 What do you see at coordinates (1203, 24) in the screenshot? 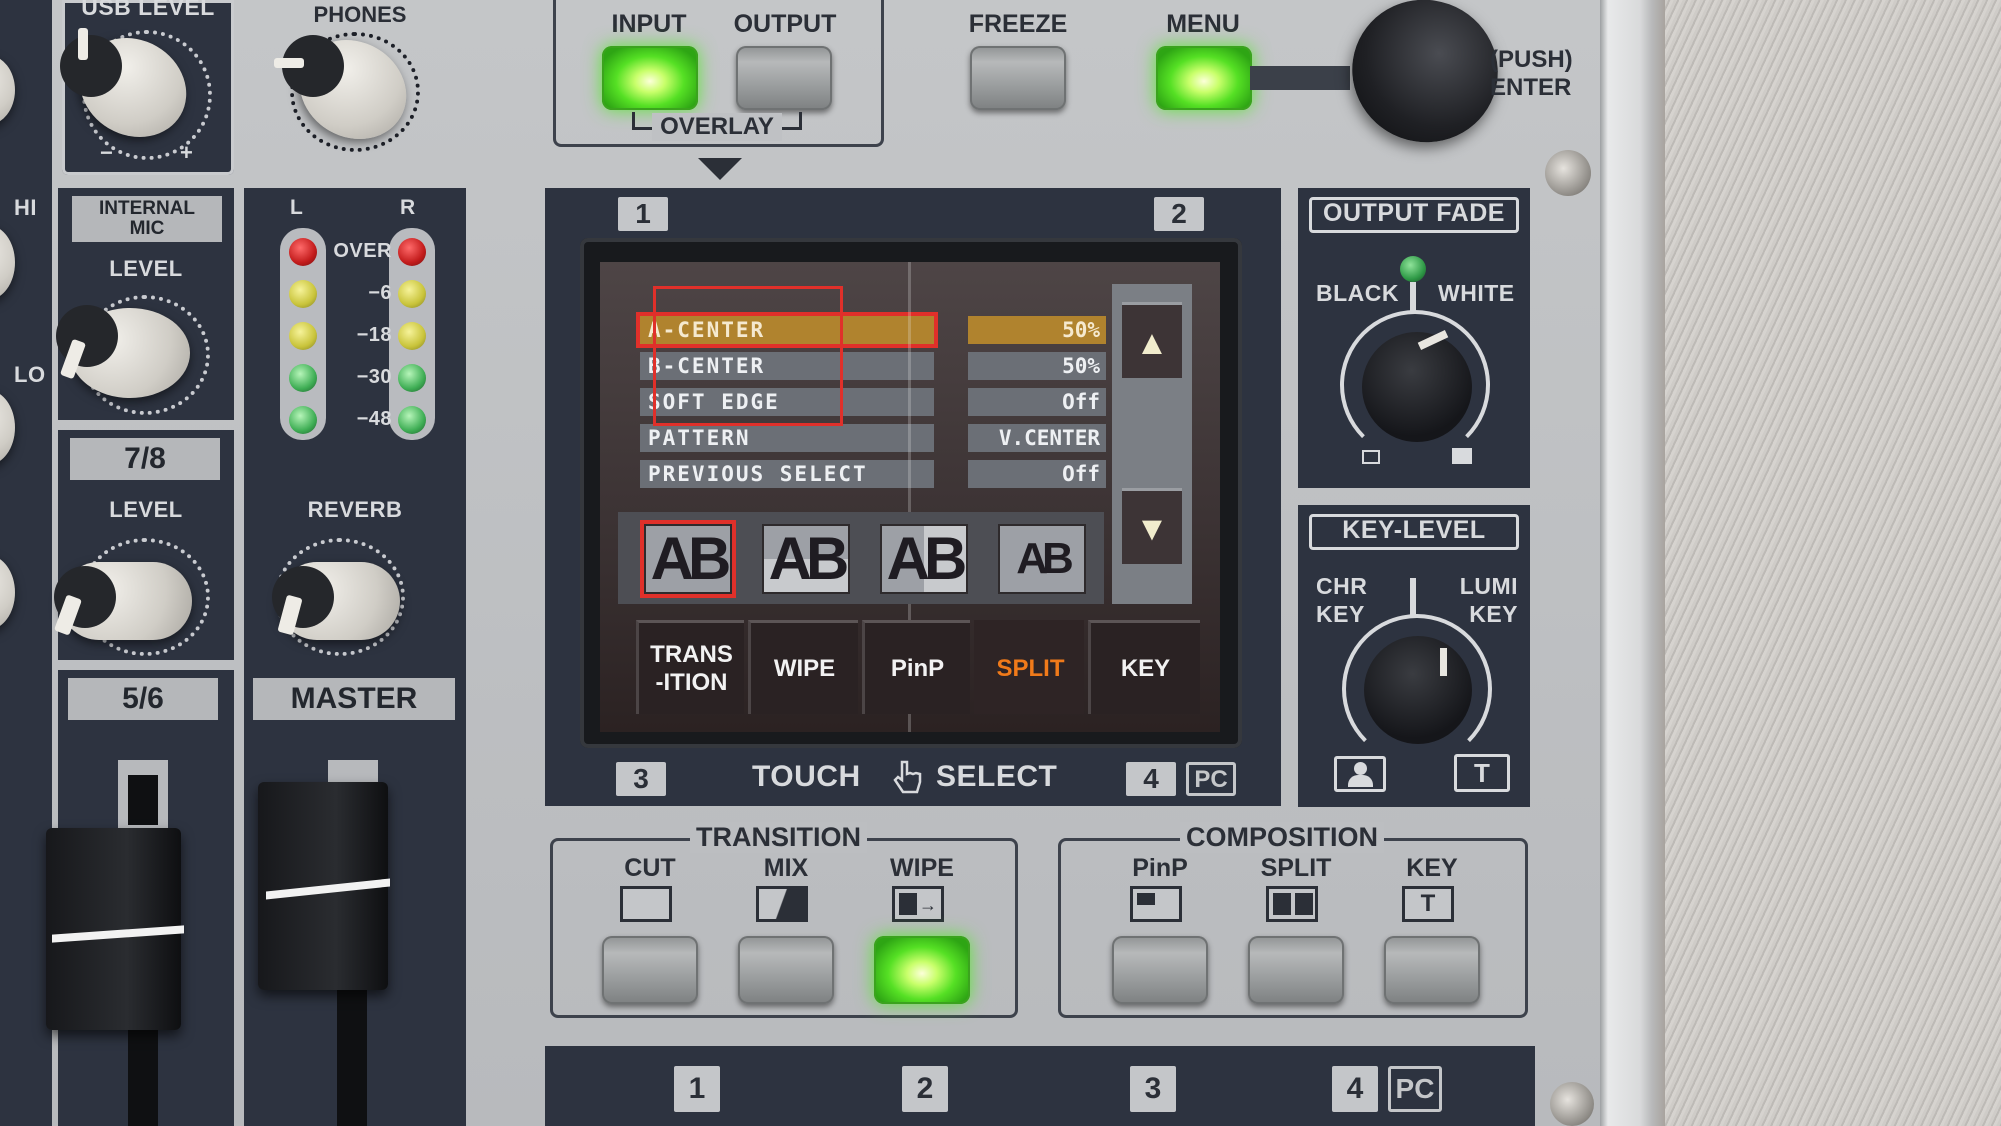
I see `menu-label: MENU` at bounding box center [1203, 24].